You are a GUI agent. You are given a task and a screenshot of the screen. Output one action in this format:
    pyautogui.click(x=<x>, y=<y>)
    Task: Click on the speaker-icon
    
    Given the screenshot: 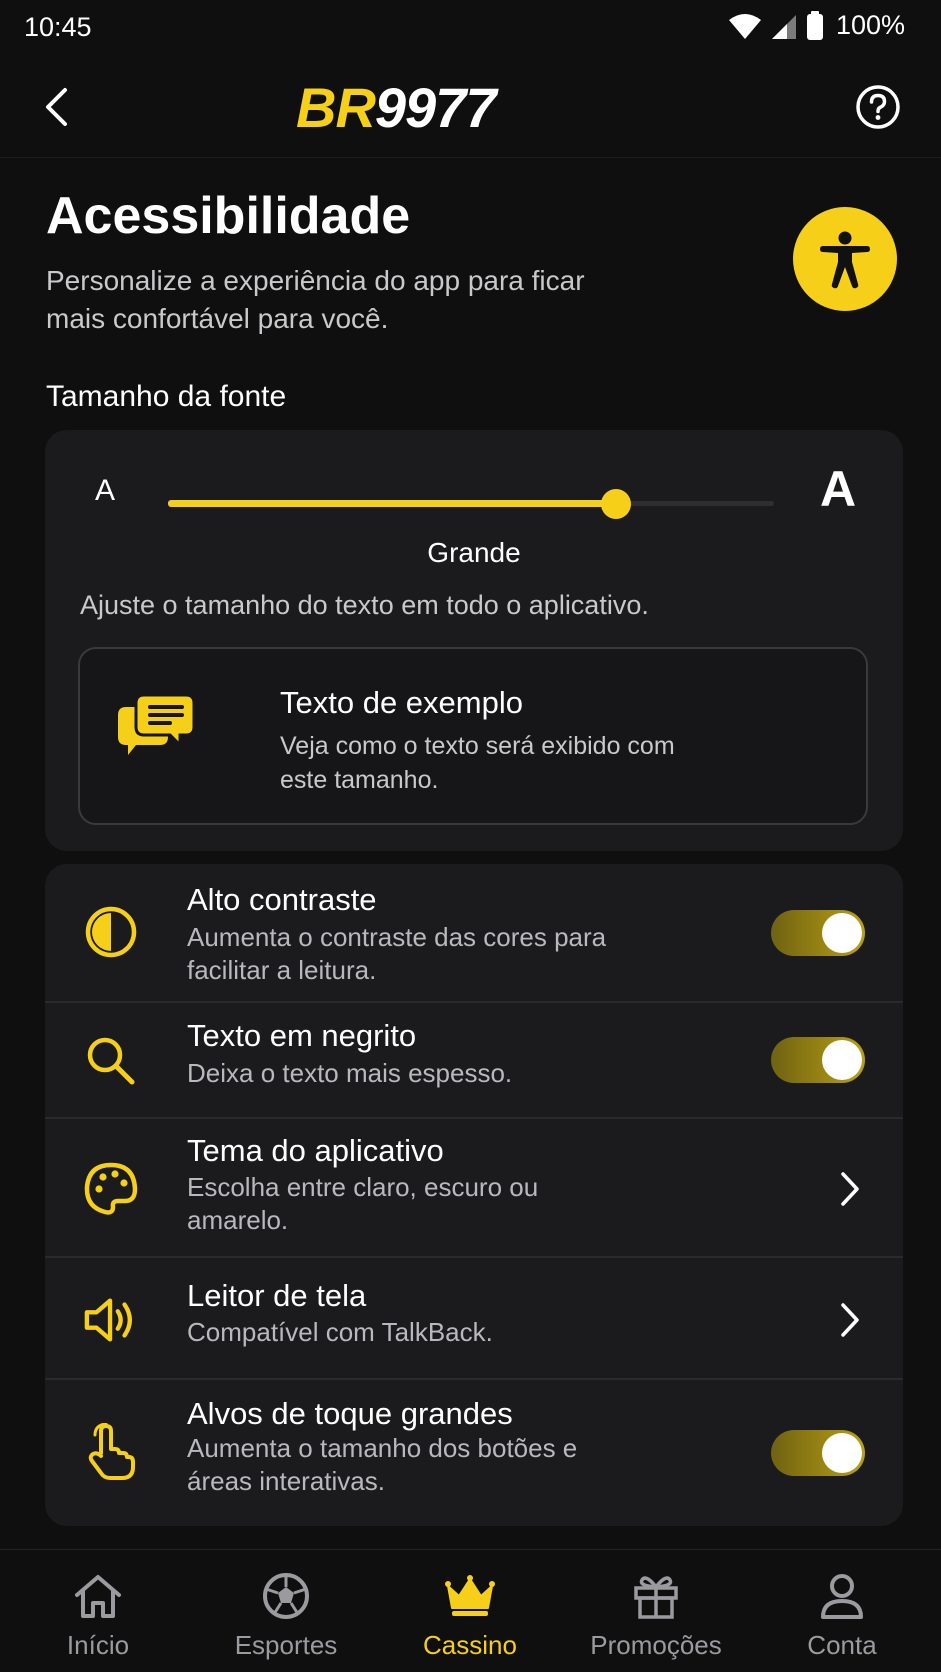 What is the action you would take?
    pyautogui.click(x=111, y=1320)
    